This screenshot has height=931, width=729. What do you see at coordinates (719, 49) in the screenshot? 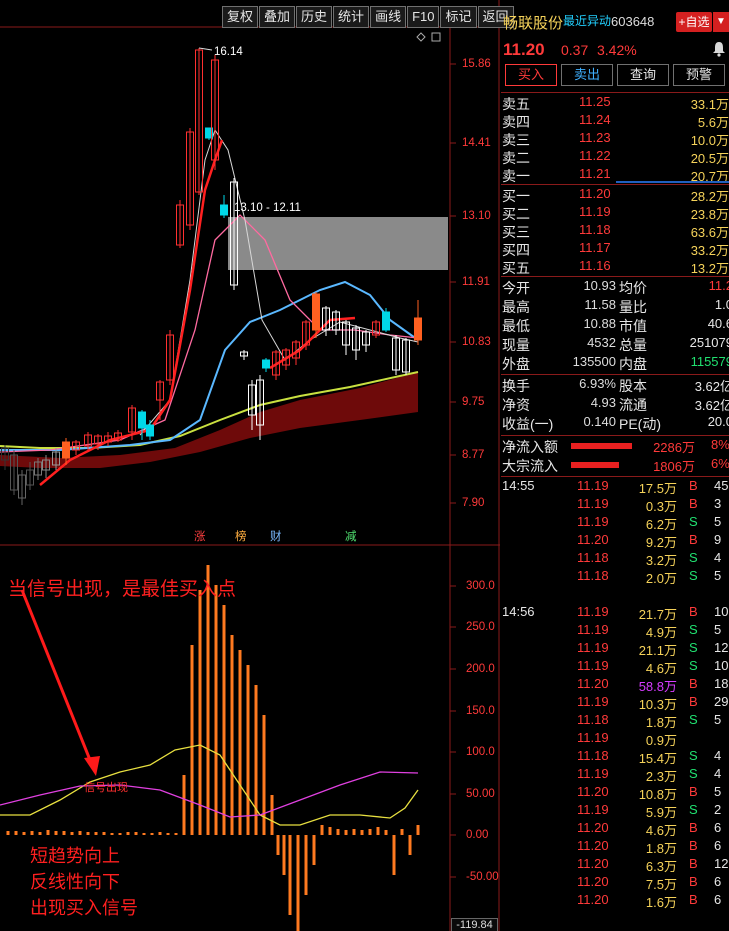
I see `bell-icon` at bounding box center [719, 49].